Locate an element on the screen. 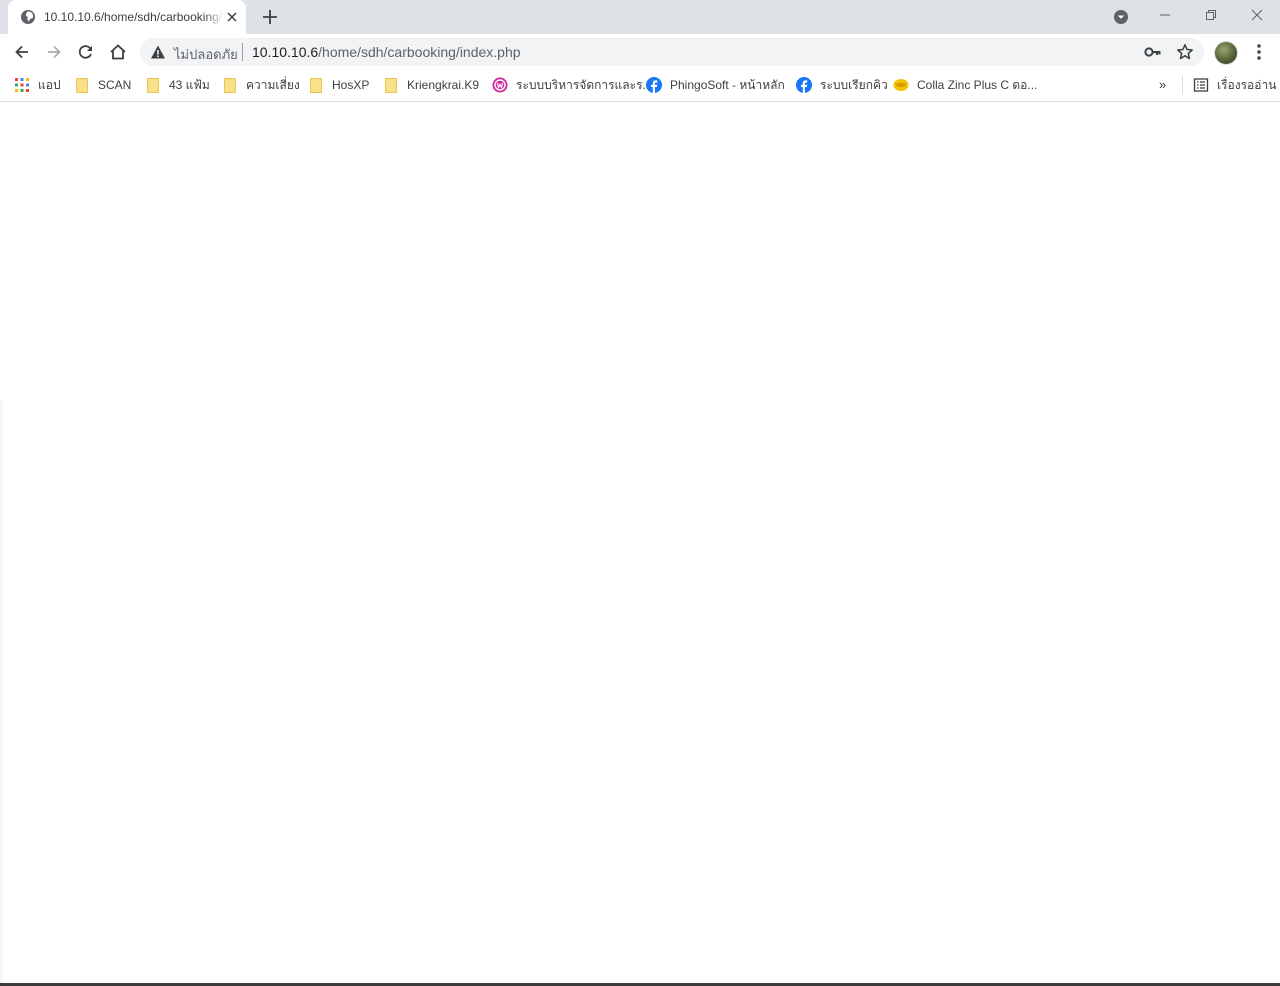 The width and height of the screenshot is (1280, 986). close-icon is located at coordinates (232, 17).